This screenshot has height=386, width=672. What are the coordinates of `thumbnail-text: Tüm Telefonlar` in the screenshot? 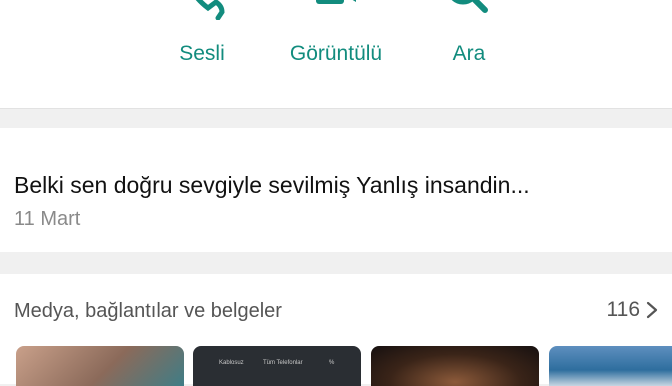 It's located at (283, 363).